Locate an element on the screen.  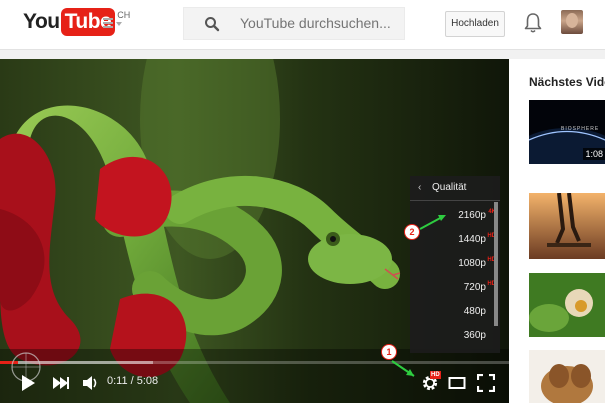
annotation-marker-2: 2 is located at coordinates (412, 232).